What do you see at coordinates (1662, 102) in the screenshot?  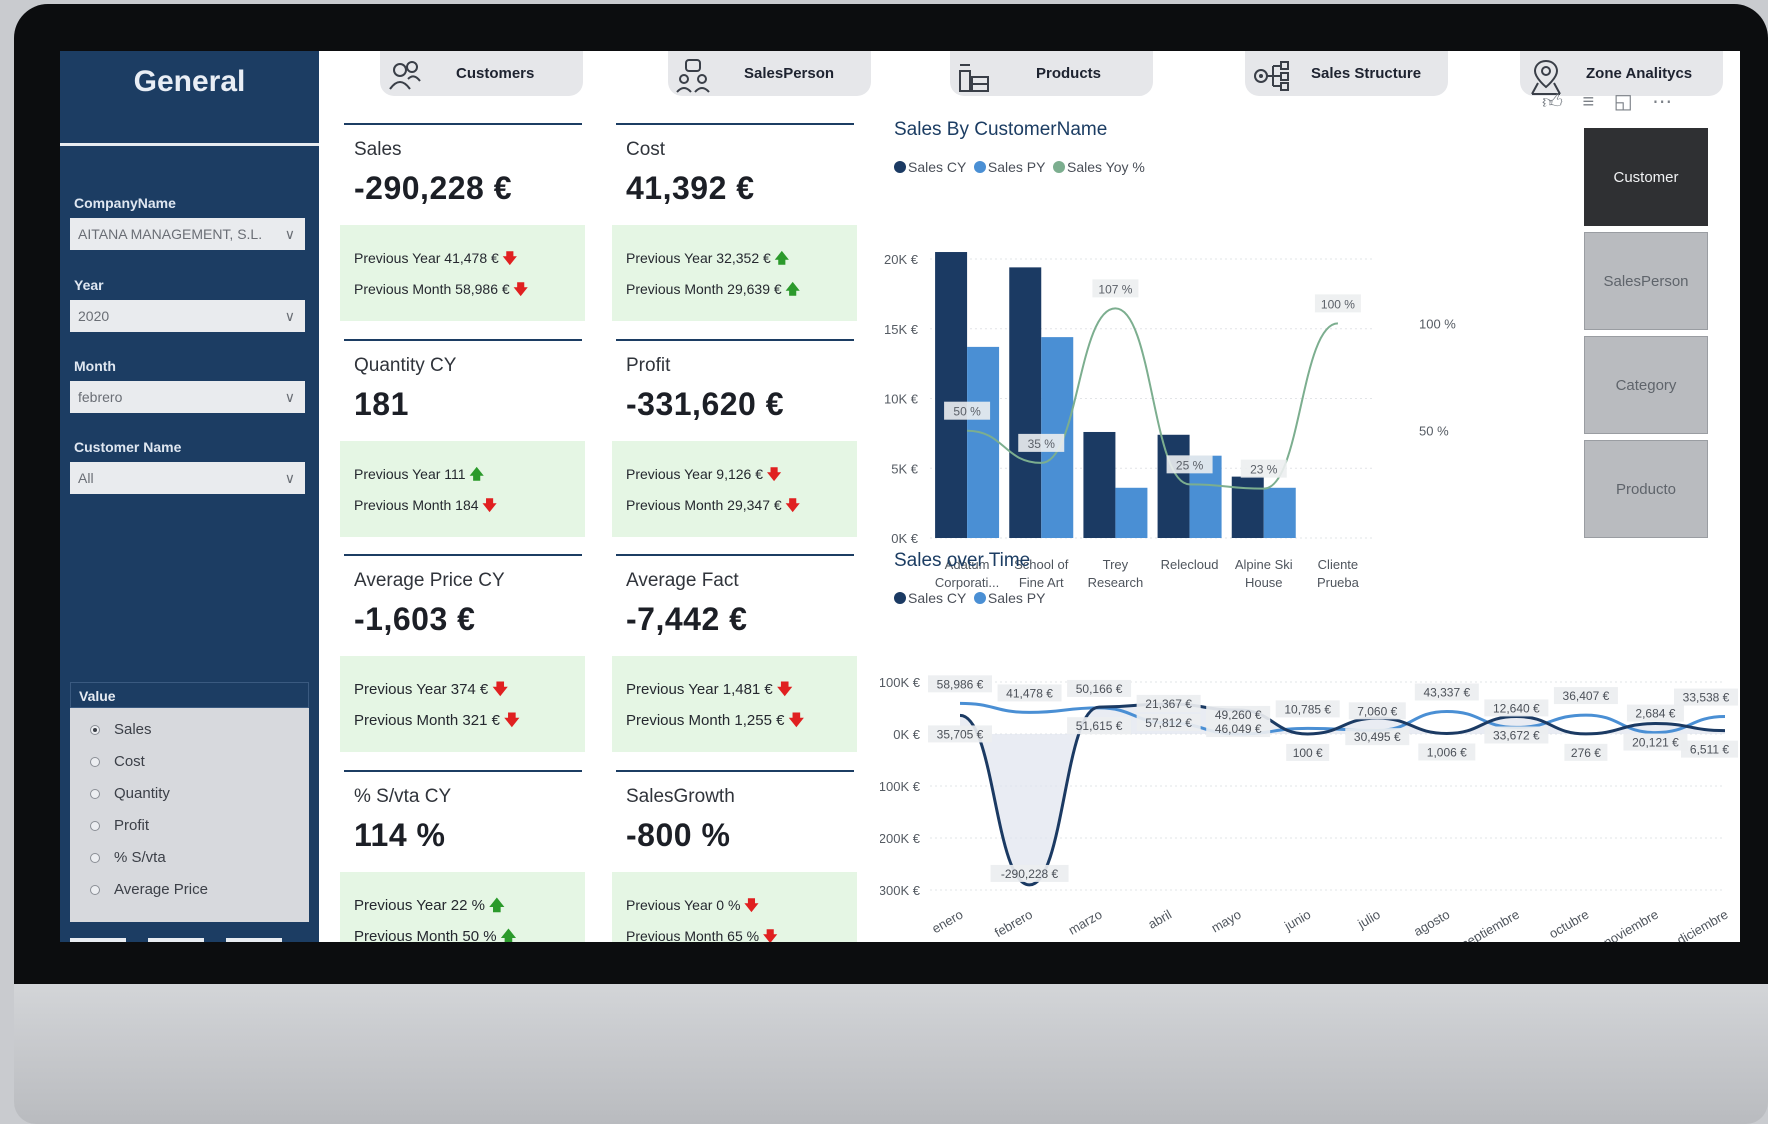 I see `more-options-icon: ⋯` at bounding box center [1662, 102].